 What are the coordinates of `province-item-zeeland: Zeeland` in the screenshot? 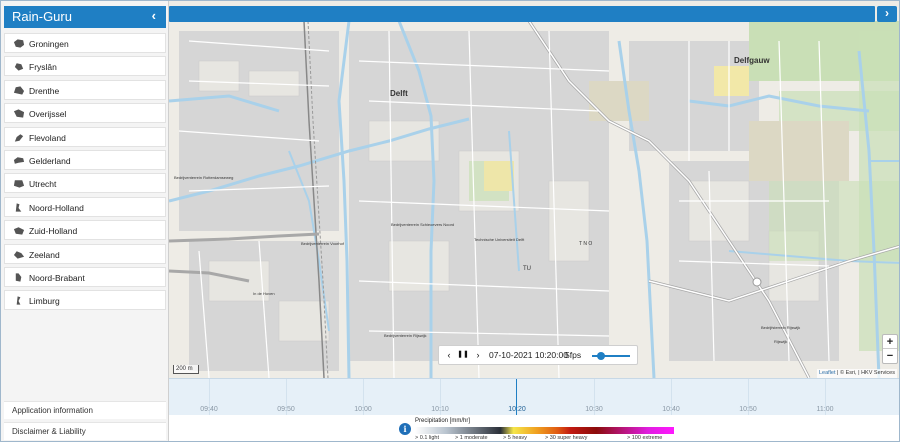 It's located at (85, 253).